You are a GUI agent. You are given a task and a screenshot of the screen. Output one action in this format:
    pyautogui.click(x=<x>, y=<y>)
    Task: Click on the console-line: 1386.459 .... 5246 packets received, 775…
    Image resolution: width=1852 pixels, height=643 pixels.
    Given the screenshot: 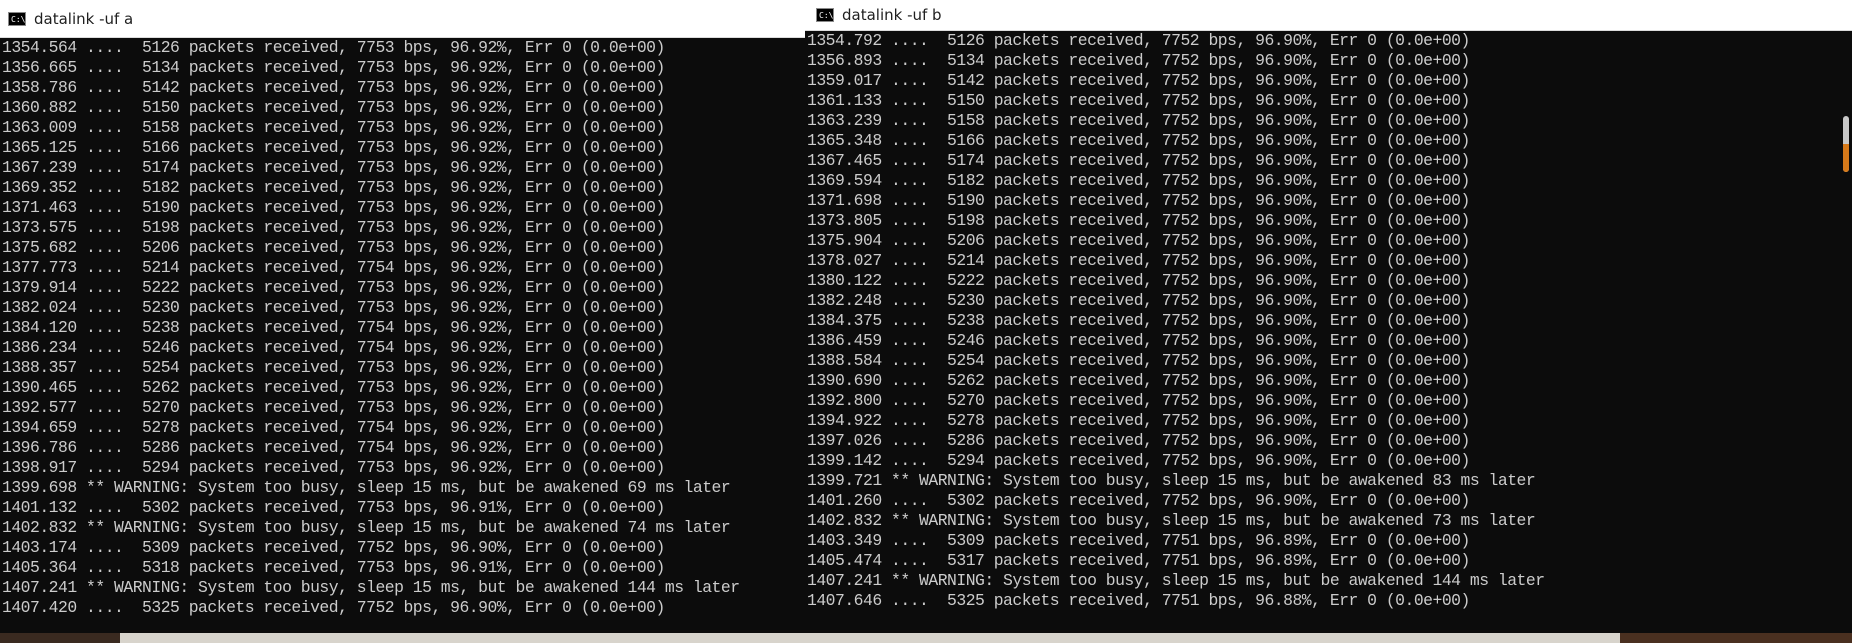 What is the action you would take?
    pyautogui.click(x=1138, y=340)
    